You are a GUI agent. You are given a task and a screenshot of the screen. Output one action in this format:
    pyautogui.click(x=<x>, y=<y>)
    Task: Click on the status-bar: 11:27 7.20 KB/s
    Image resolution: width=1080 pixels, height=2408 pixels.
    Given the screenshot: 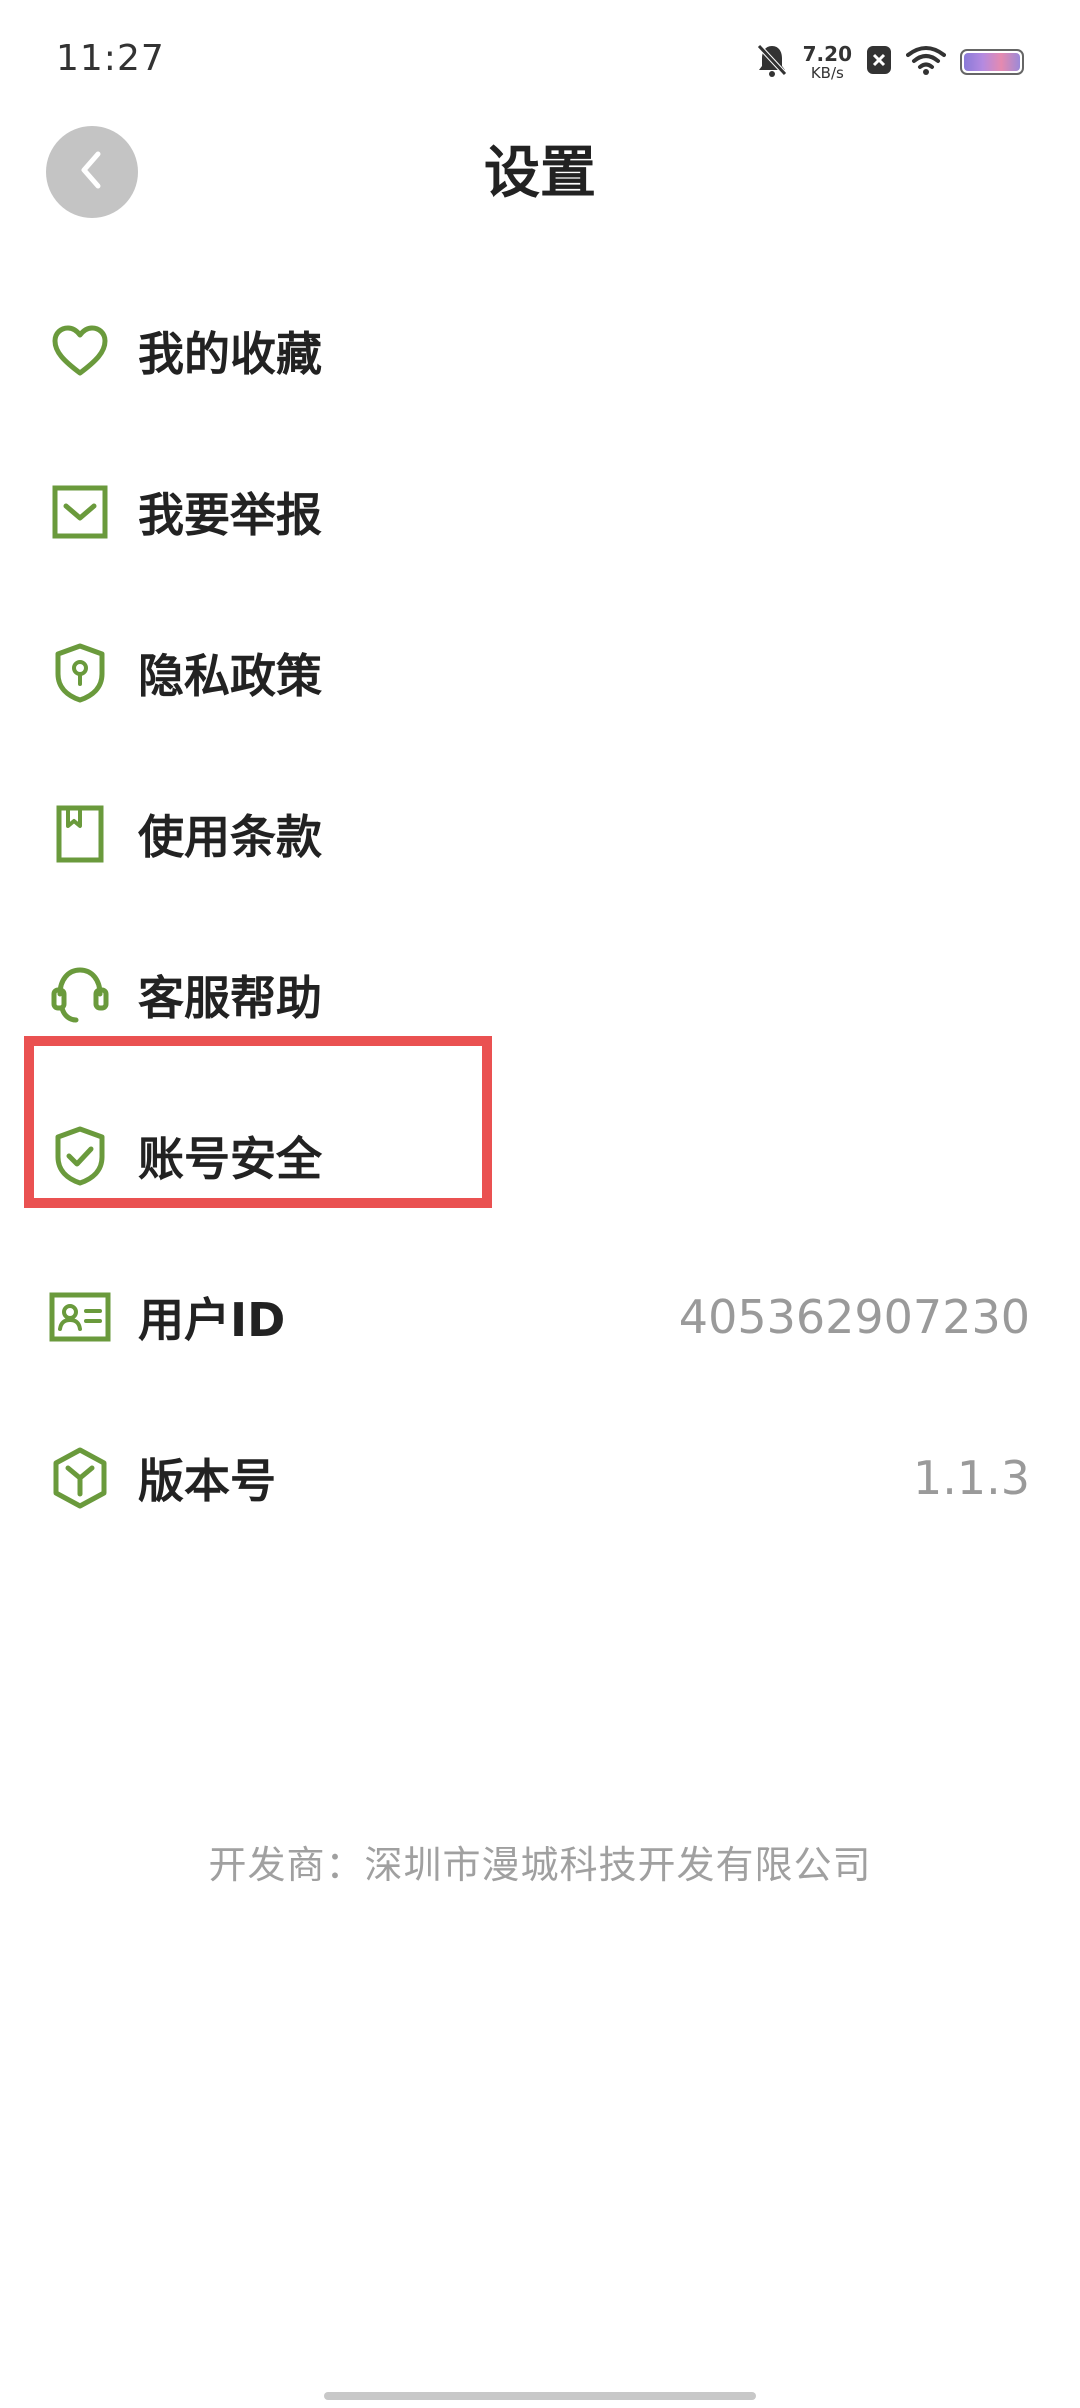 What is the action you would take?
    pyautogui.click(x=540, y=60)
    